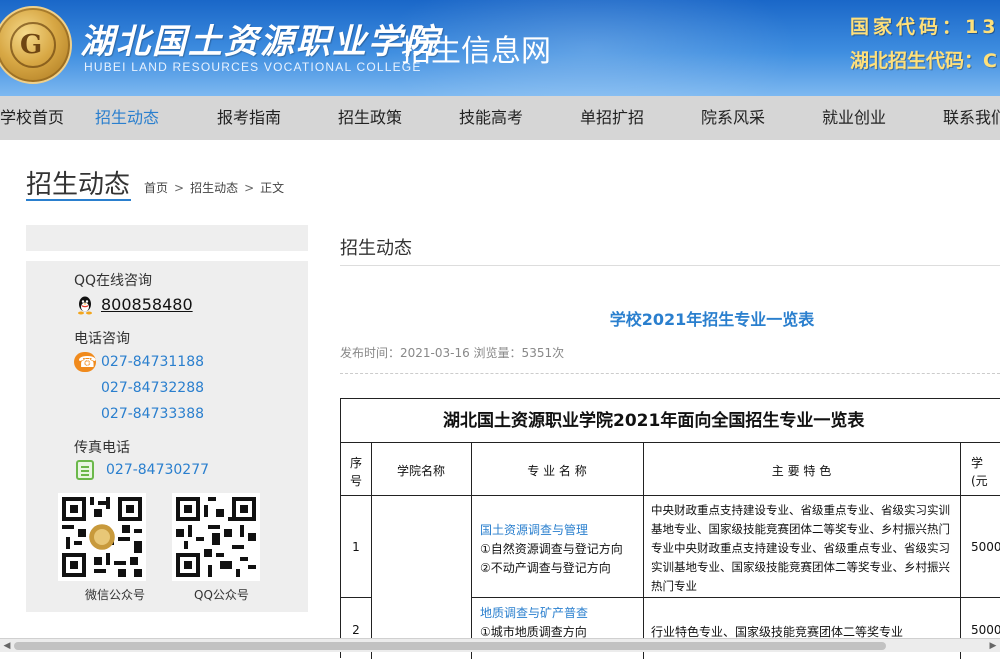  What do you see at coordinates (78, 185) in the screenshot?
I see `page-title: 招生动态` at bounding box center [78, 185].